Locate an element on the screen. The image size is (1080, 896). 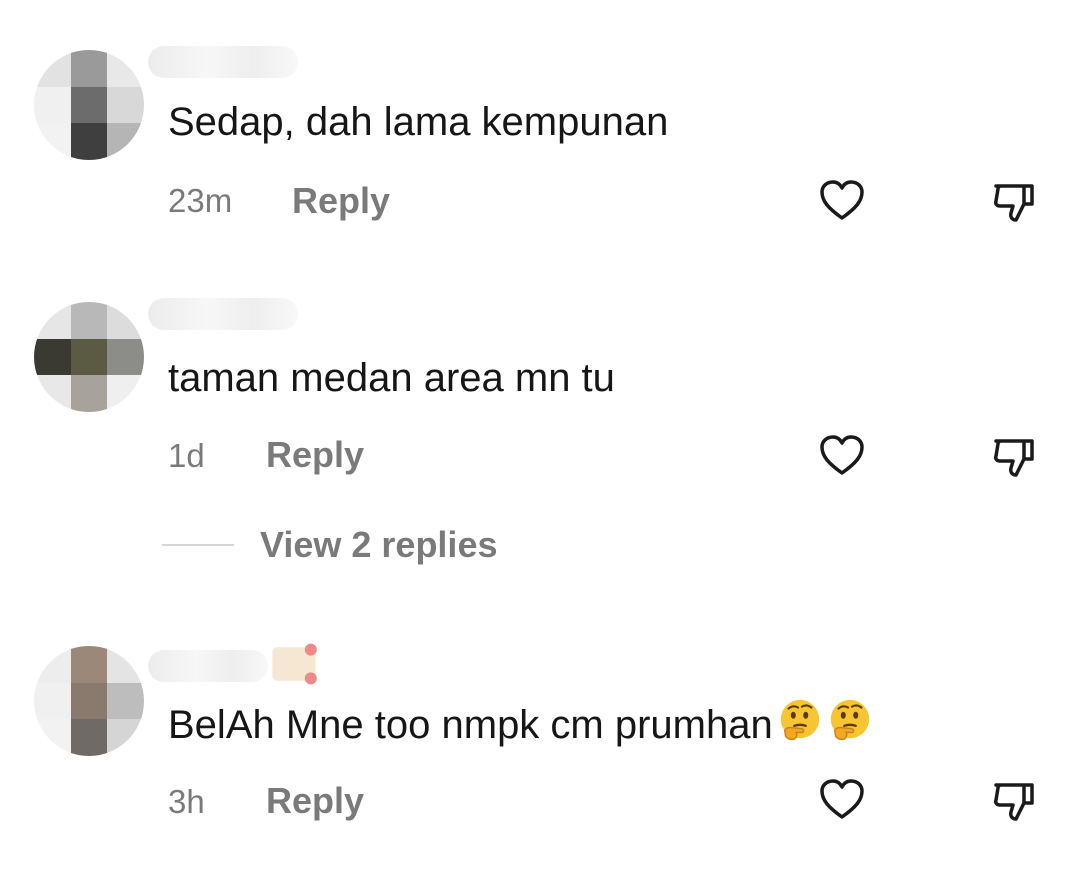
comment-text-content: BelAh Mne too nmpk cm prumhan is located at coordinates (470, 725).